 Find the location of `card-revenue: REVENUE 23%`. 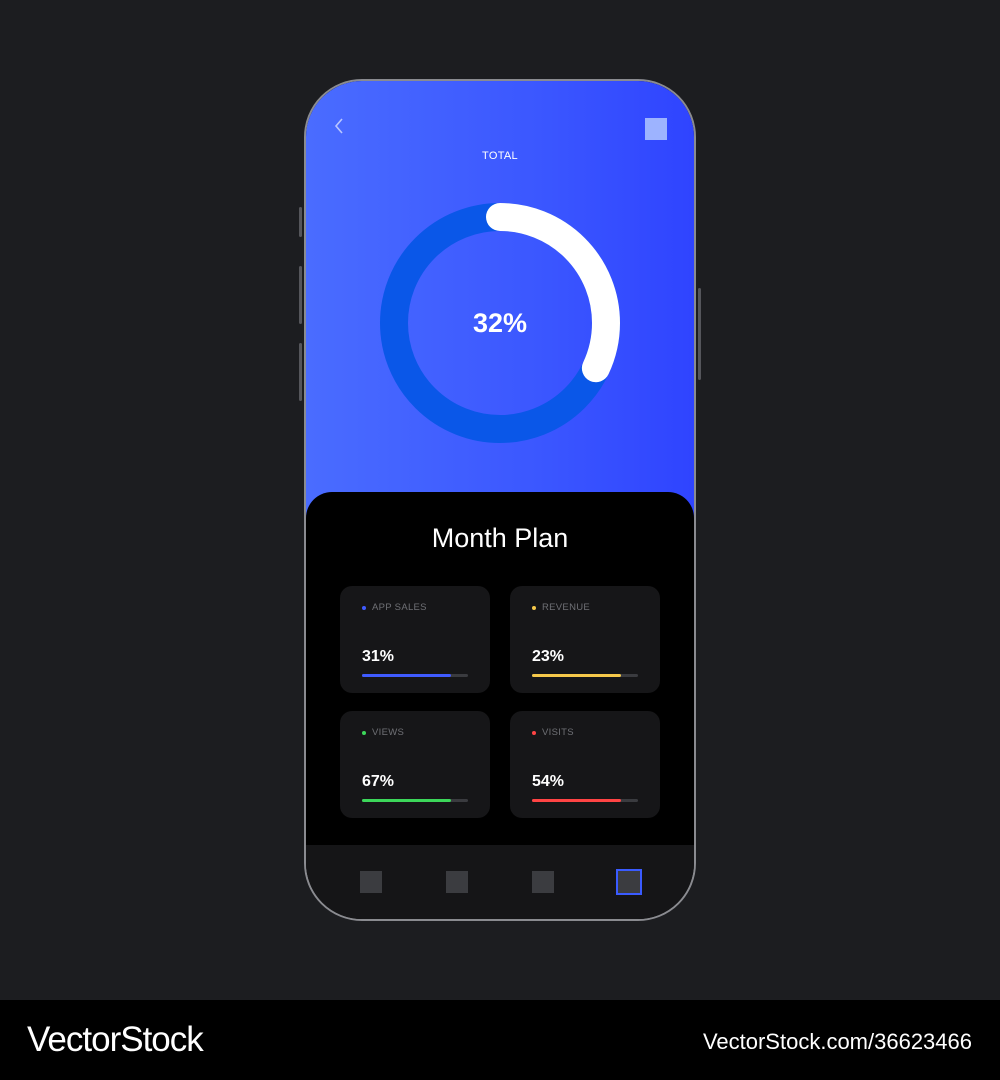

card-revenue: REVENUE 23% is located at coordinates (585, 639).